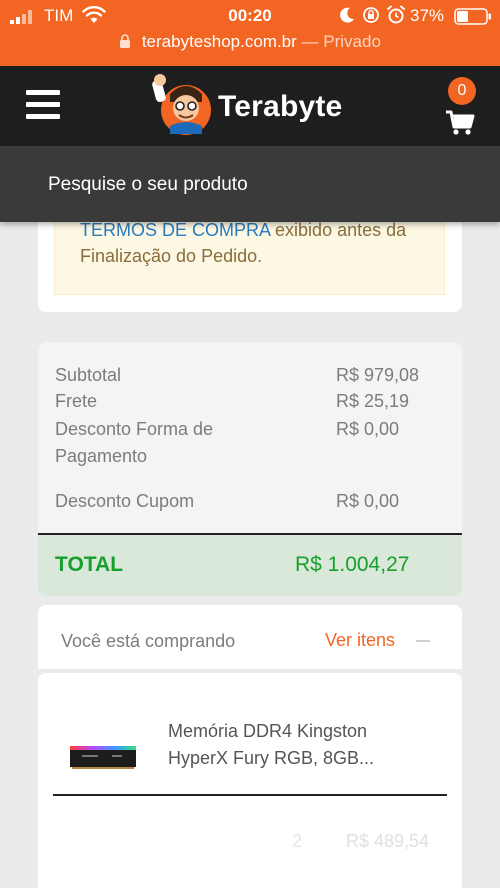 The width and height of the screenshot is (500, 888). Describe the element at coordinates (472, 16) in the screenshot. I see `battery-icon` at that location.